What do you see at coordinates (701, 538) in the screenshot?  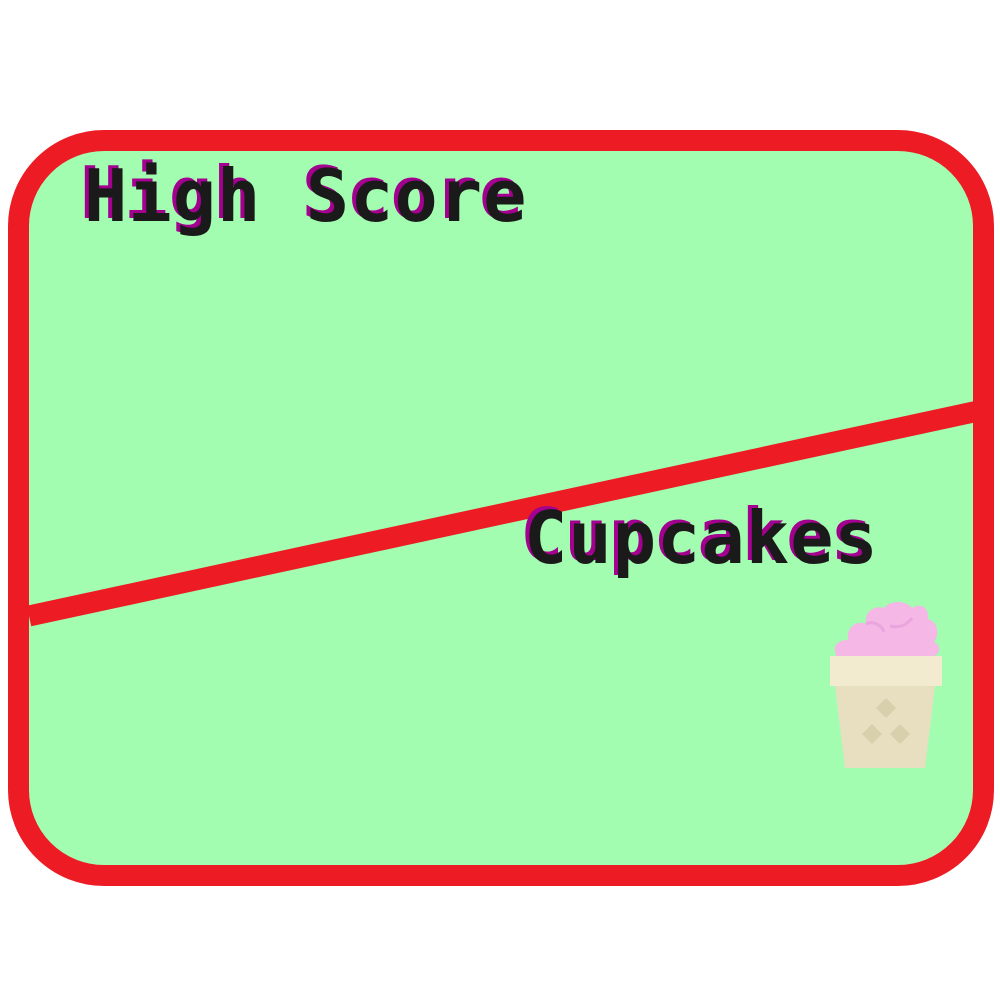 I see `cupcakes-label: Cupcakes` at bounding box center [701, 538].